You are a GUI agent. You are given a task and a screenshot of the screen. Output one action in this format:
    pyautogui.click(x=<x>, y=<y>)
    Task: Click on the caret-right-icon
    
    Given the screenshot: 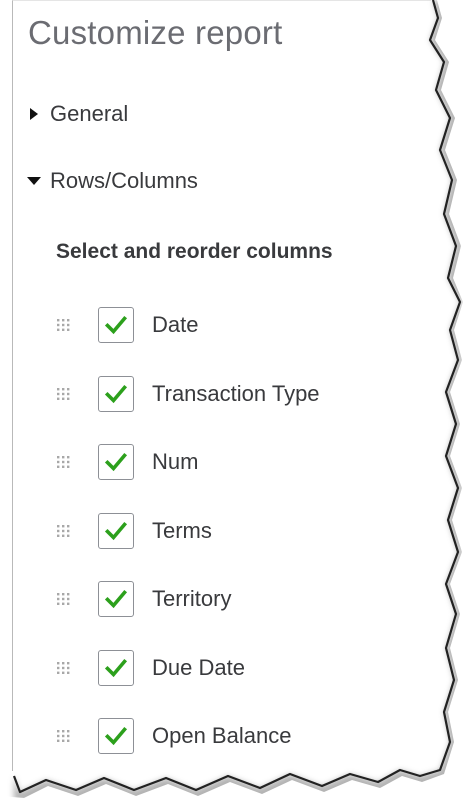 What is the action you would take?
    pyautogui.click(x=34, y=114)
    